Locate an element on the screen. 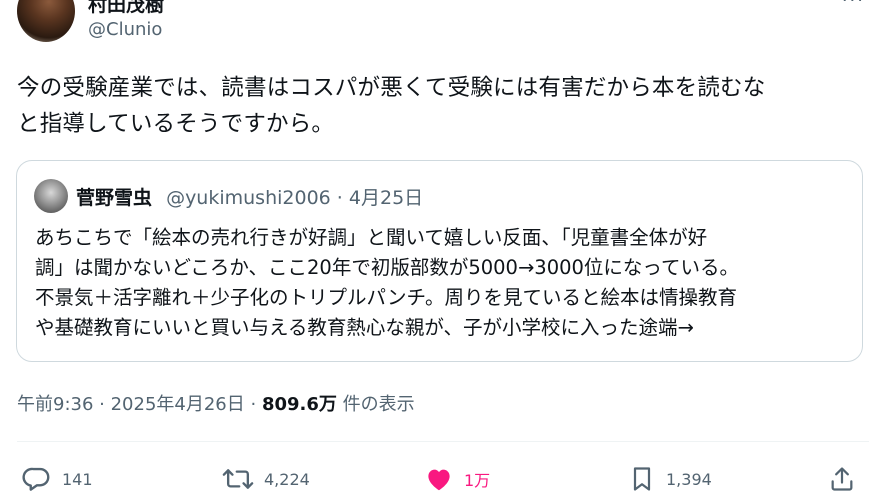 This screenshot has width=889, height=496. like-icon is located at coordinates (439, 480).